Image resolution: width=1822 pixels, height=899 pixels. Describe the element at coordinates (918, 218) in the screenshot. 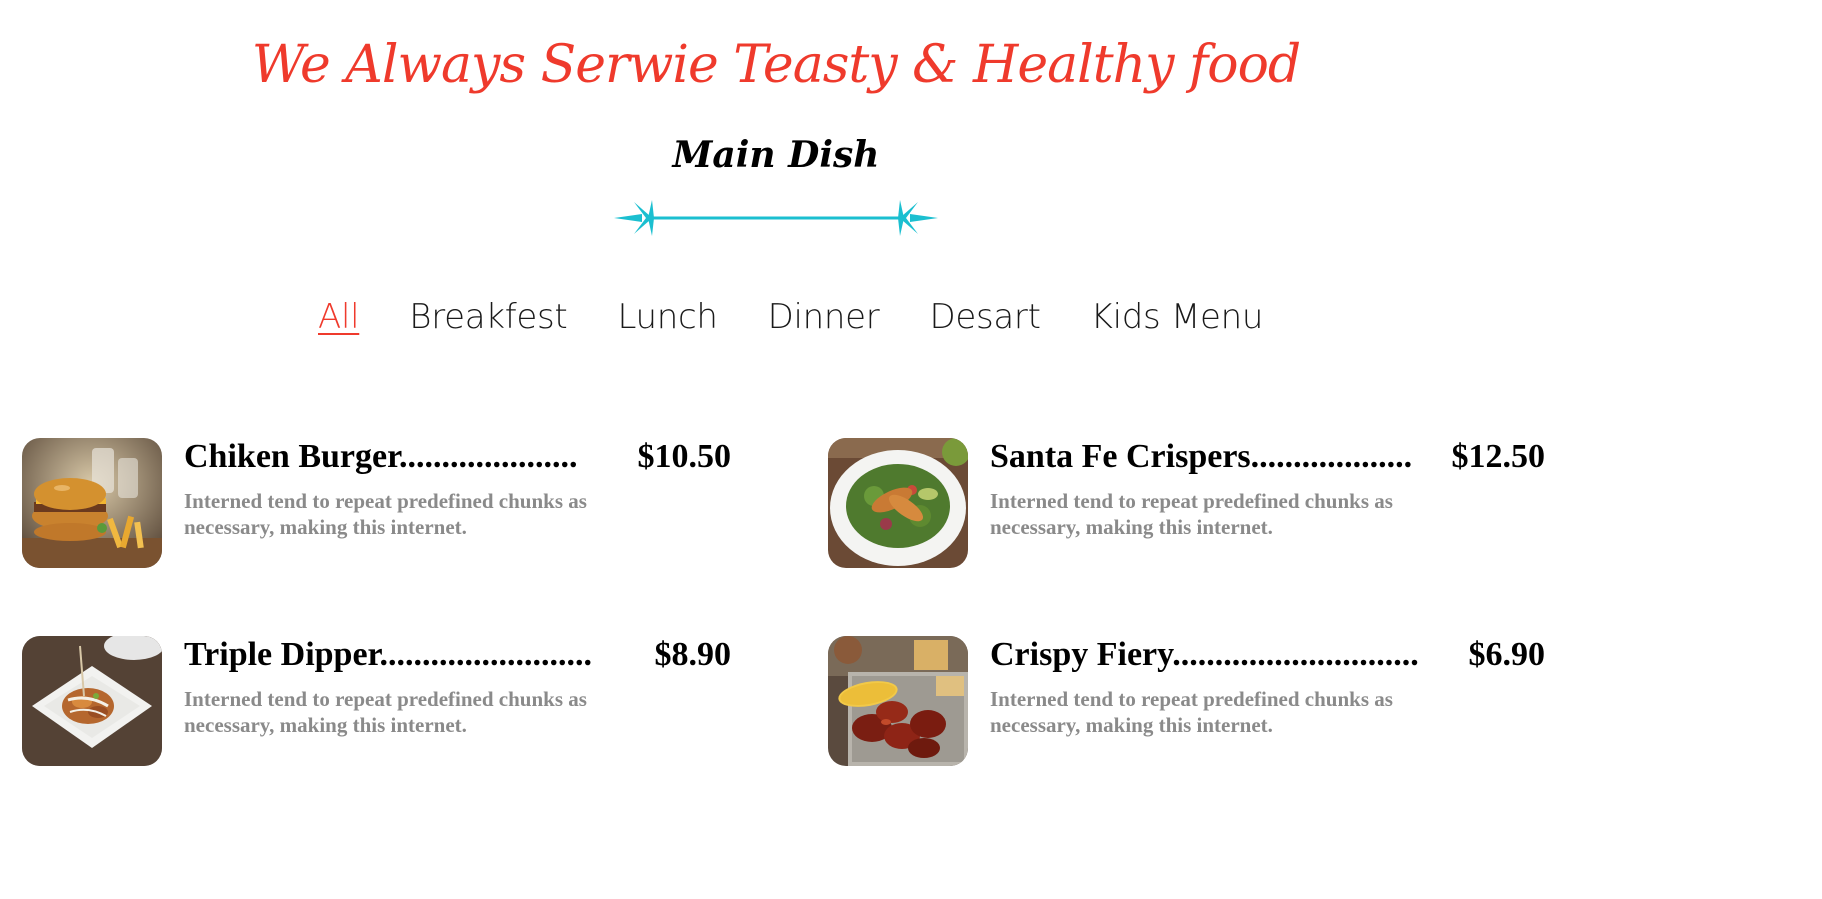

I see `right-ornament-icon` at that location.